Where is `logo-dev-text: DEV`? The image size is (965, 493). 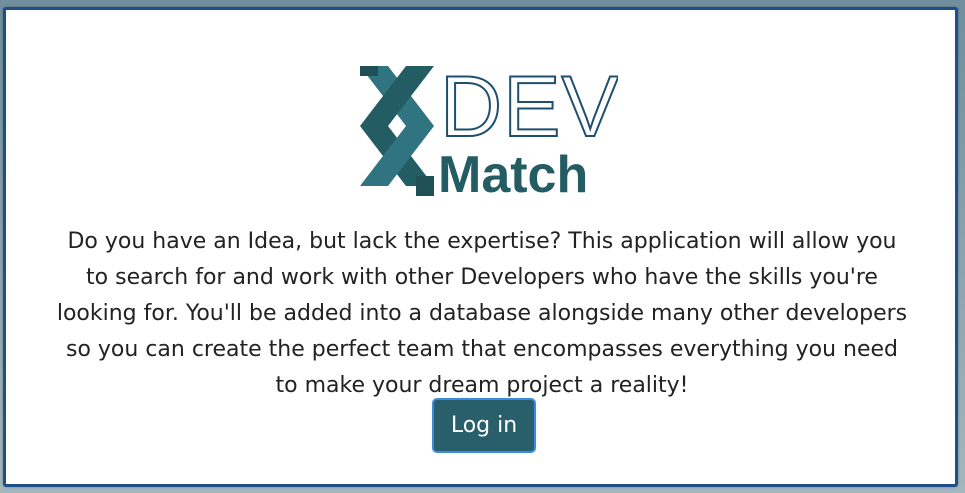 logo-dev-text: DEV is located at coordinates (529, 107).